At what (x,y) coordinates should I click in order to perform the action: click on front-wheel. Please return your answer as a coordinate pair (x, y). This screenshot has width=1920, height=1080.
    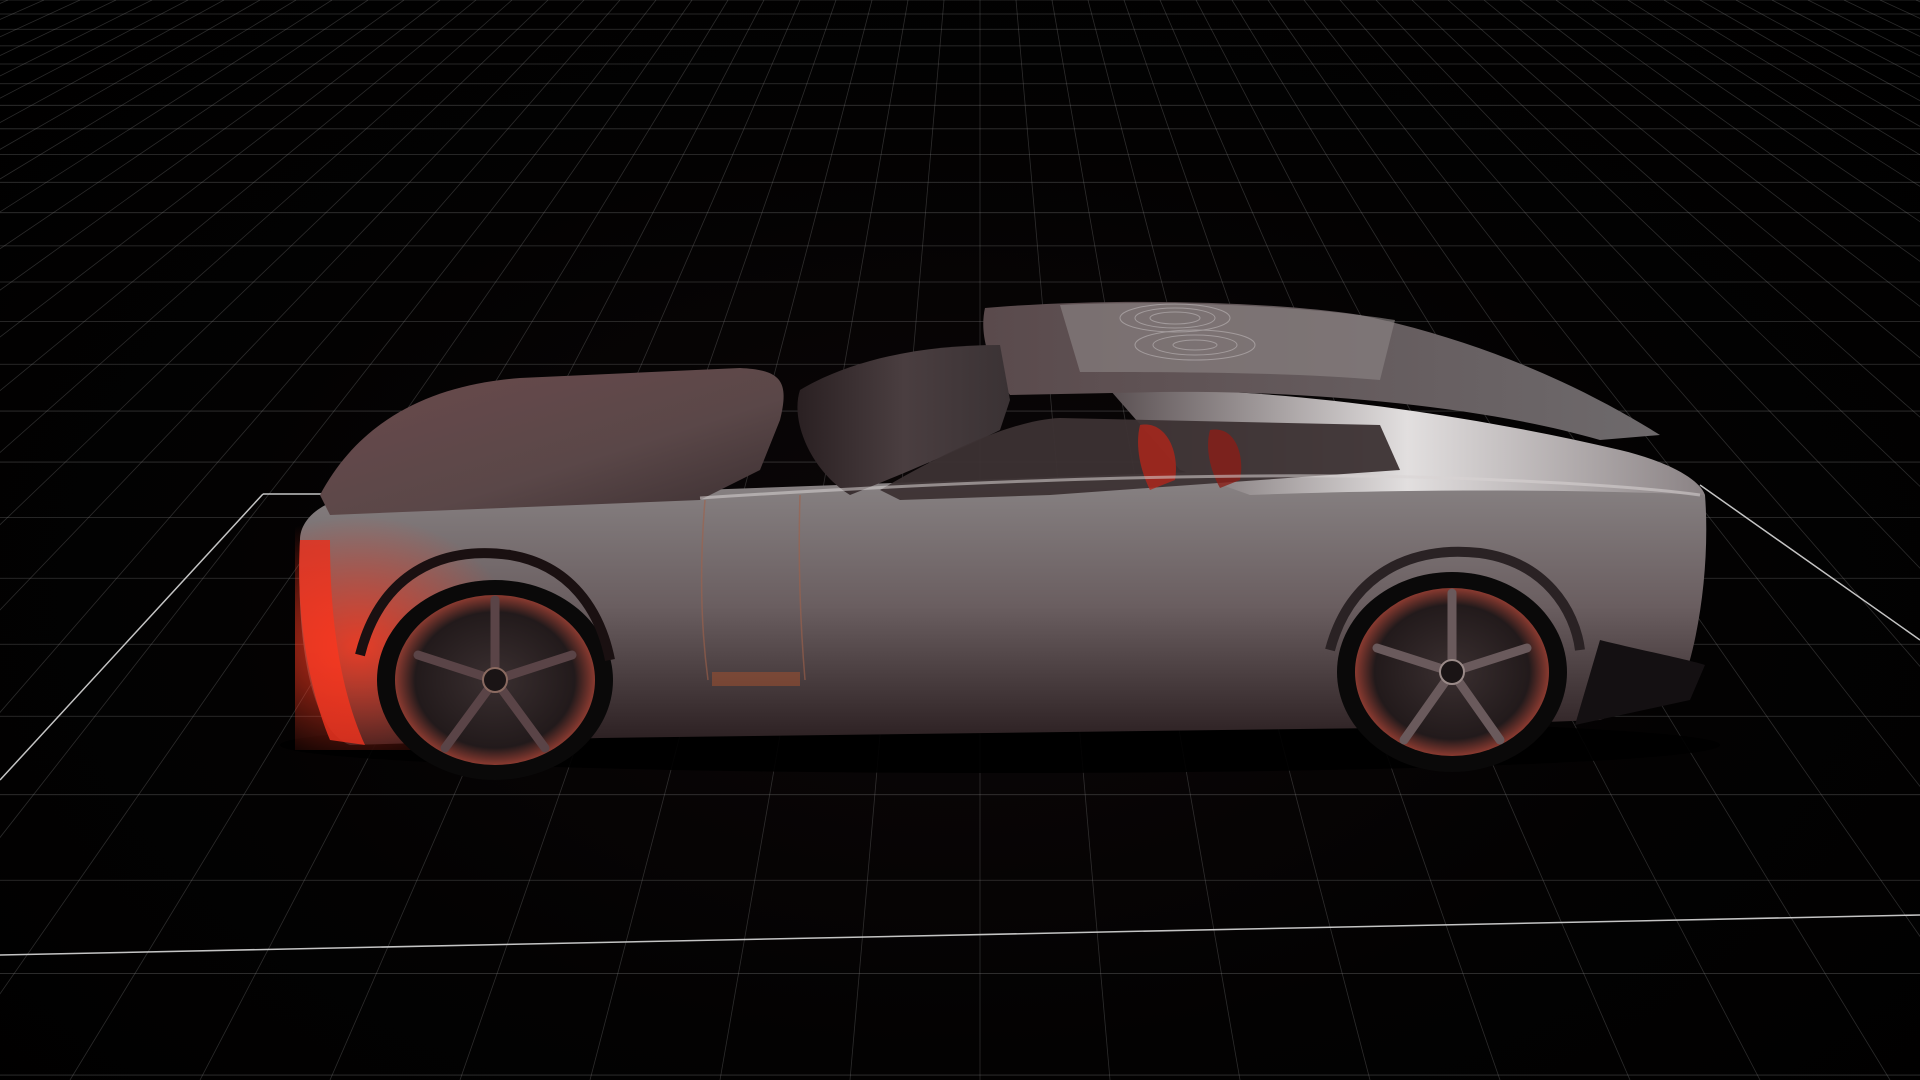
    Looking at the image, I should click on (495, 680).